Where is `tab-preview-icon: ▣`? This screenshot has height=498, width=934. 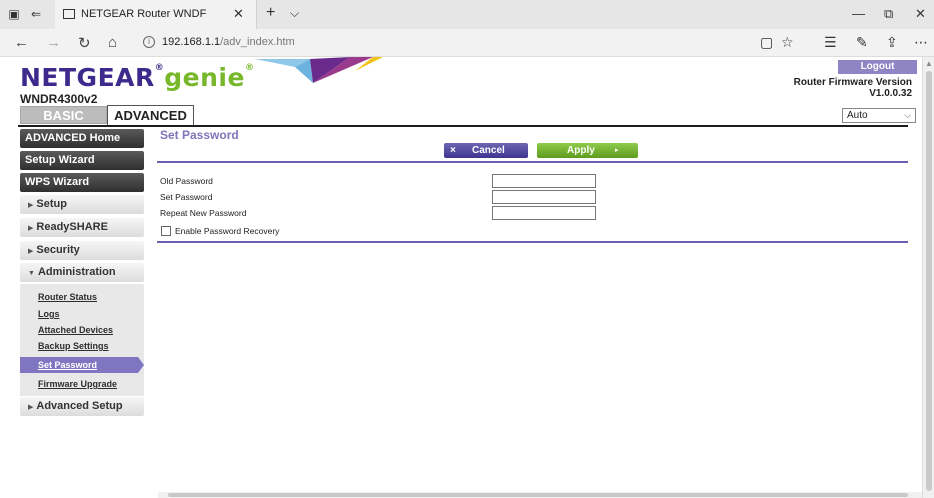 tab-preview-icon: ▣ is located at coordinates (14, 14).